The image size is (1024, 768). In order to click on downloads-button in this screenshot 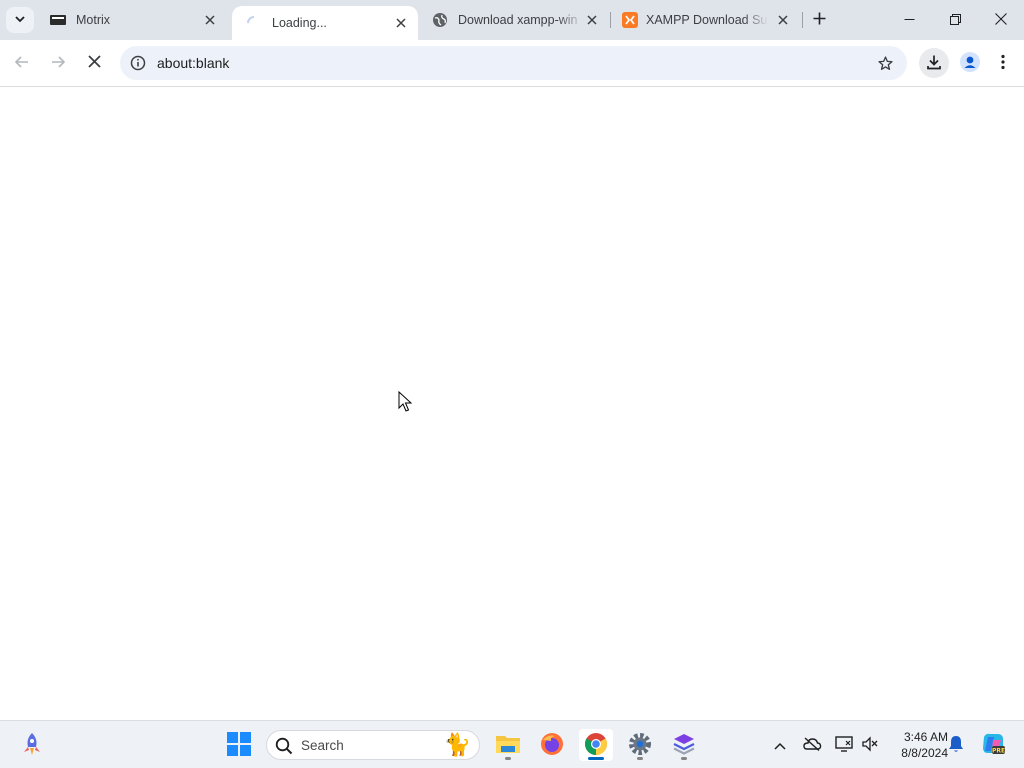, I will do `click(934, 63)`.